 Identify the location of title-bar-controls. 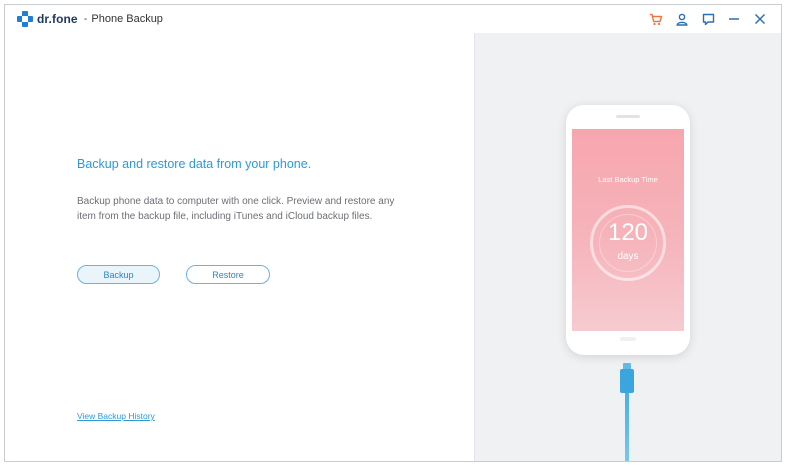
(708, 19).